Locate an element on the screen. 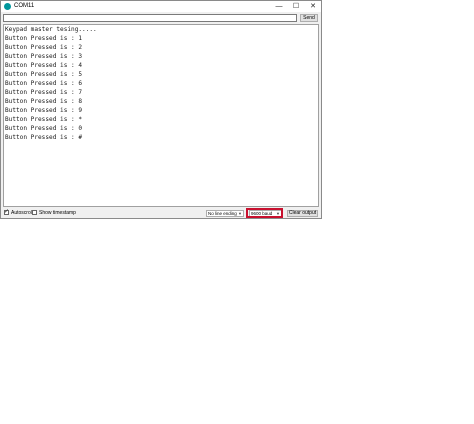 This screenshot has height=424, width=474. minimize-button: — is located at coordinates (279, 6).